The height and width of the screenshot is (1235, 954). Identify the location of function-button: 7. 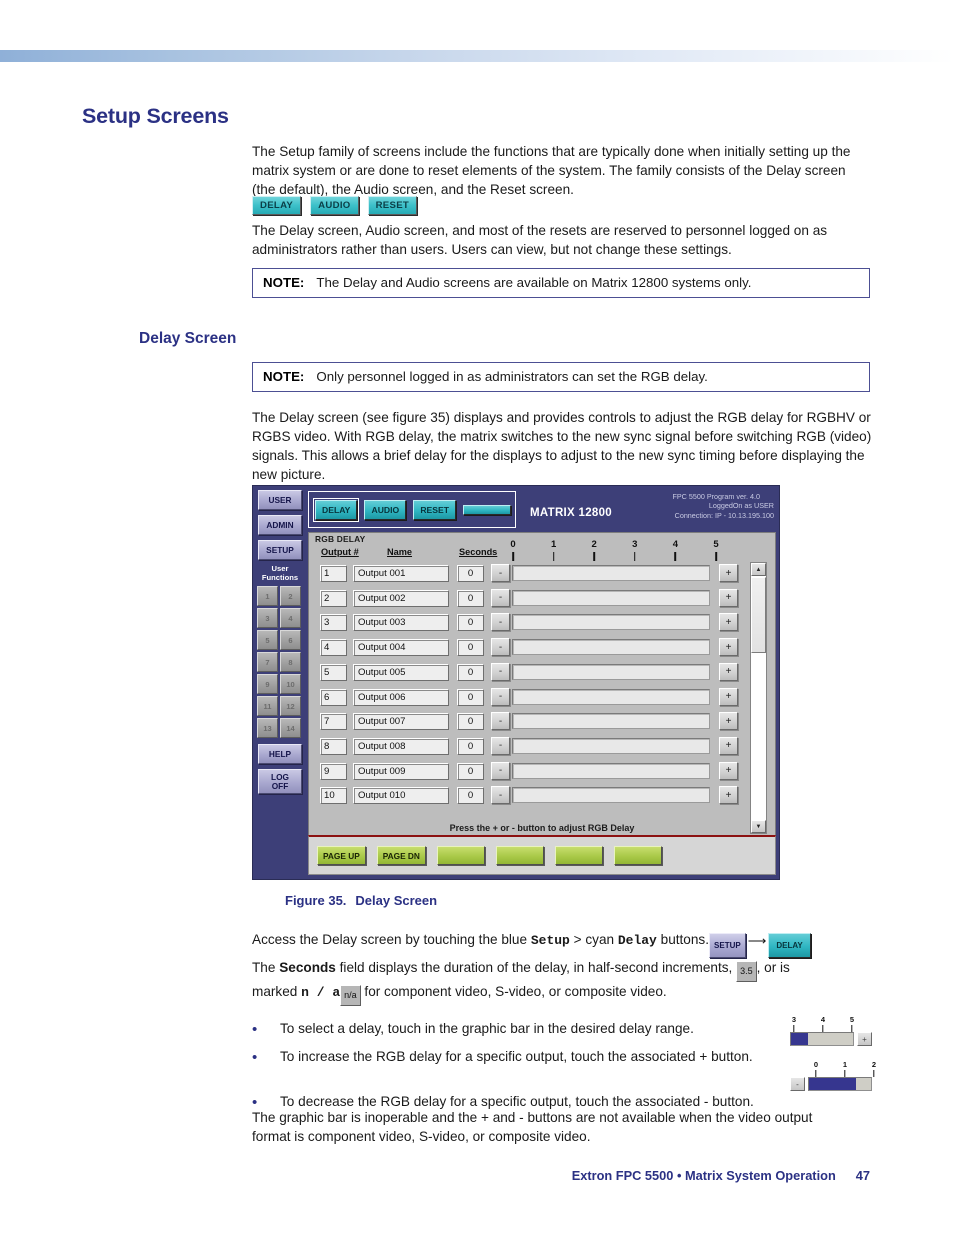
(267, 662).